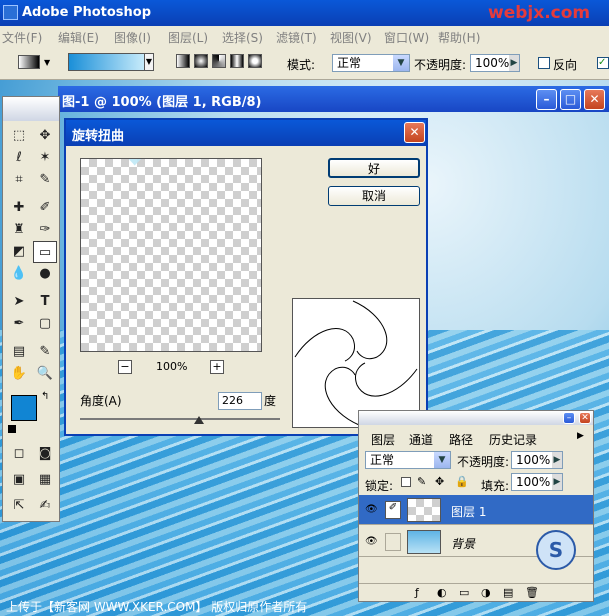 The width and height of the screenshot is (609, 616). I want to click on radial-gradient-icon, so click(201, 61).